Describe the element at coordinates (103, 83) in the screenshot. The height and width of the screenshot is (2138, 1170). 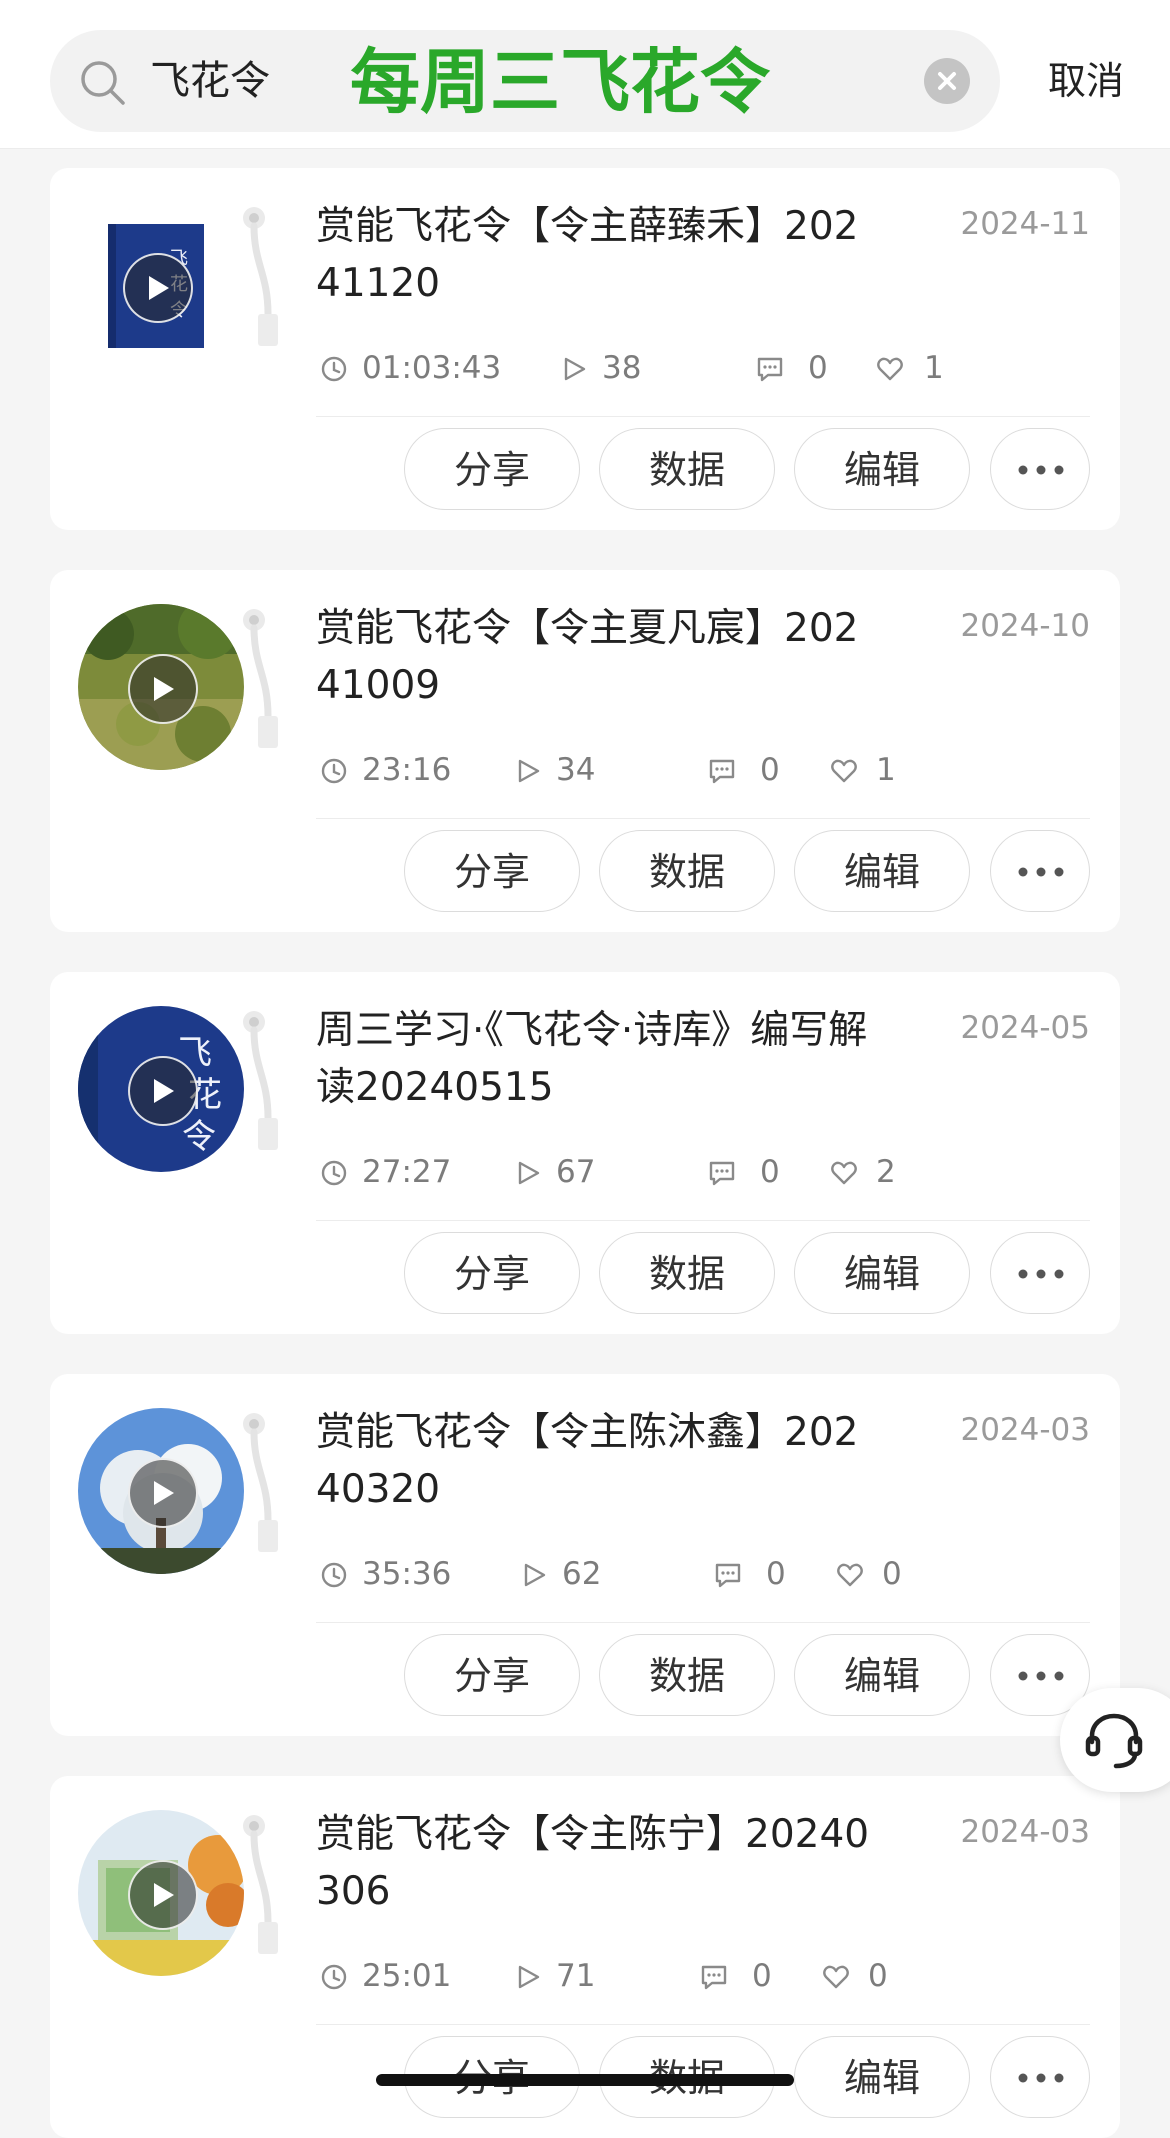
I see `search-icon` at that location.